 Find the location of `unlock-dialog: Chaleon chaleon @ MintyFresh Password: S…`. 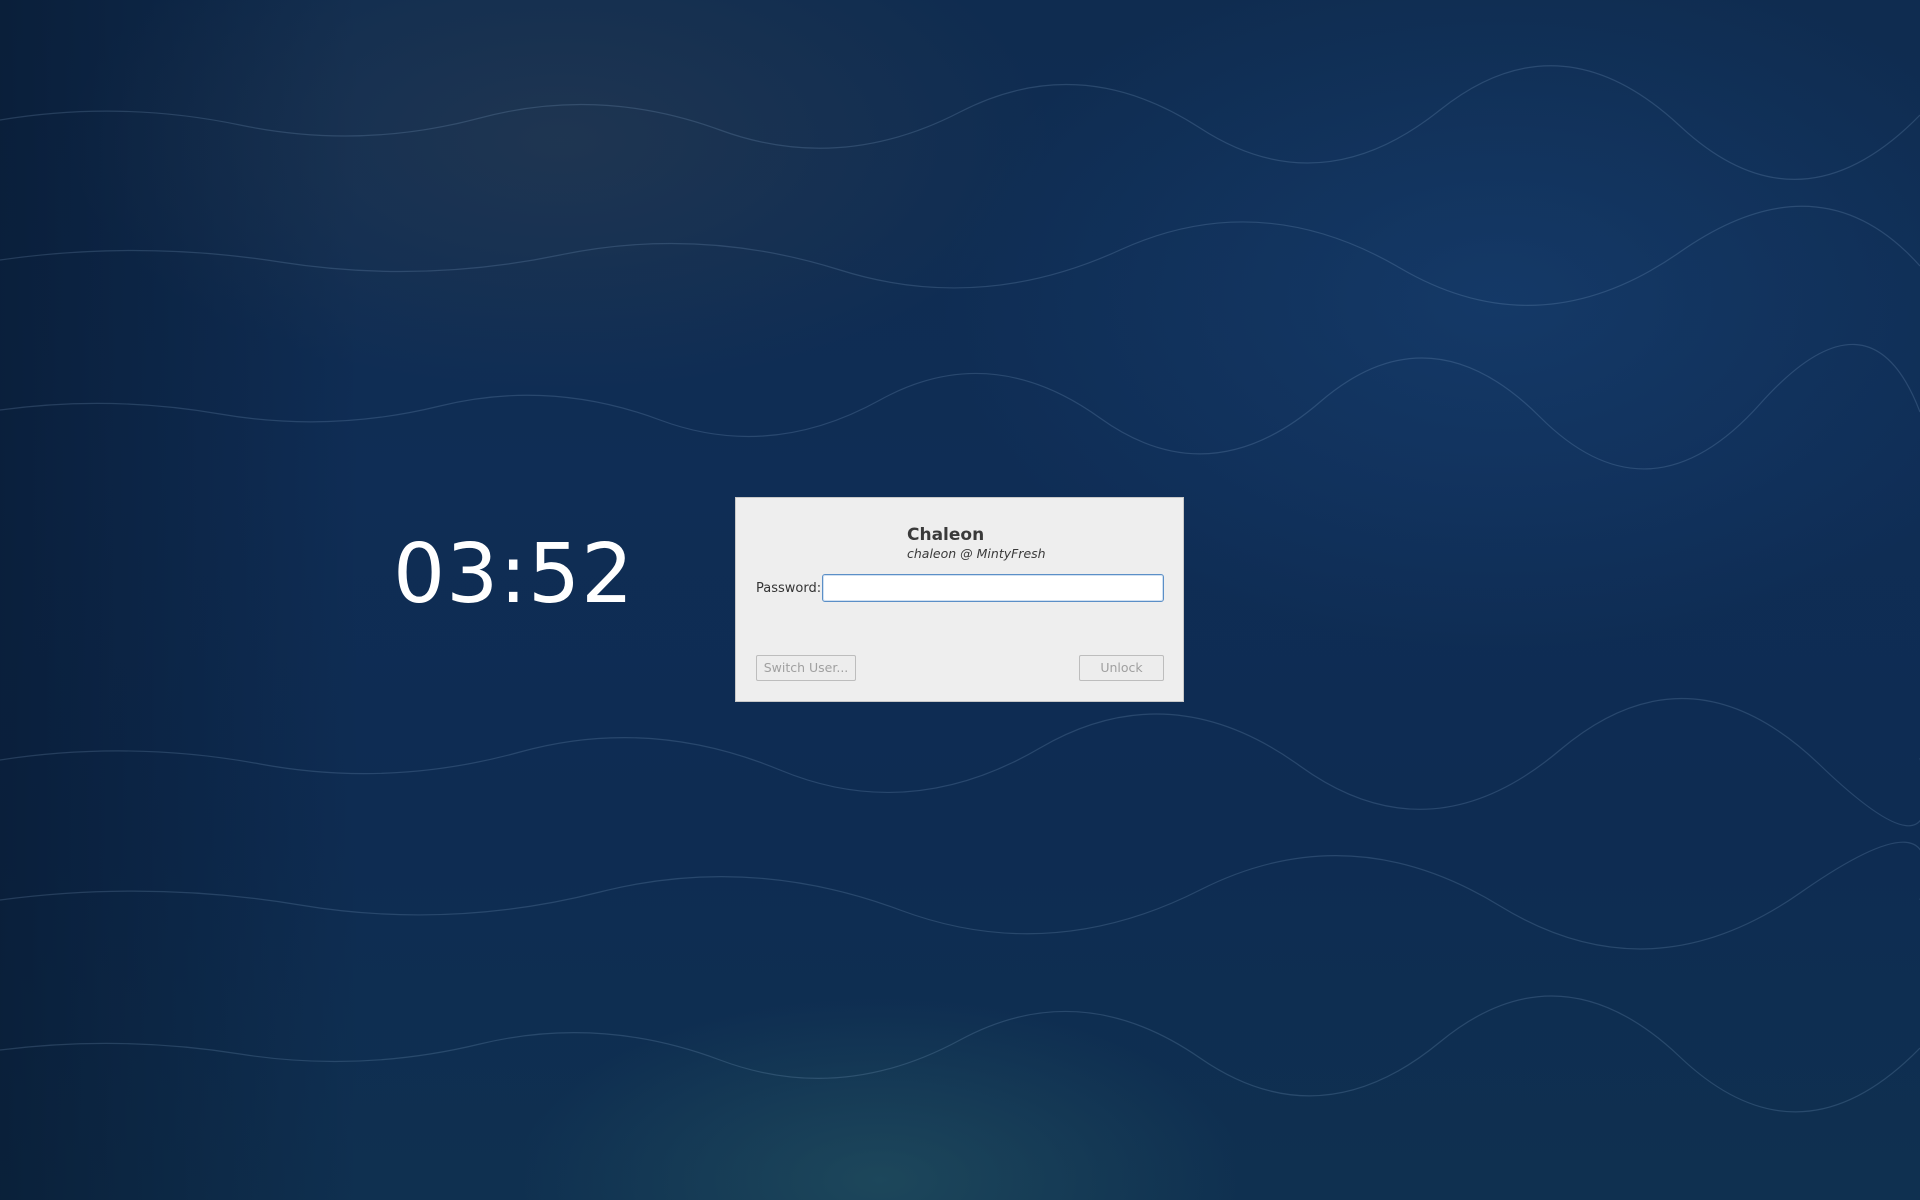

unlock-dialog: Chaleon chaleon @ MintyFresh Password: S… is located at coordinates (959, 599).